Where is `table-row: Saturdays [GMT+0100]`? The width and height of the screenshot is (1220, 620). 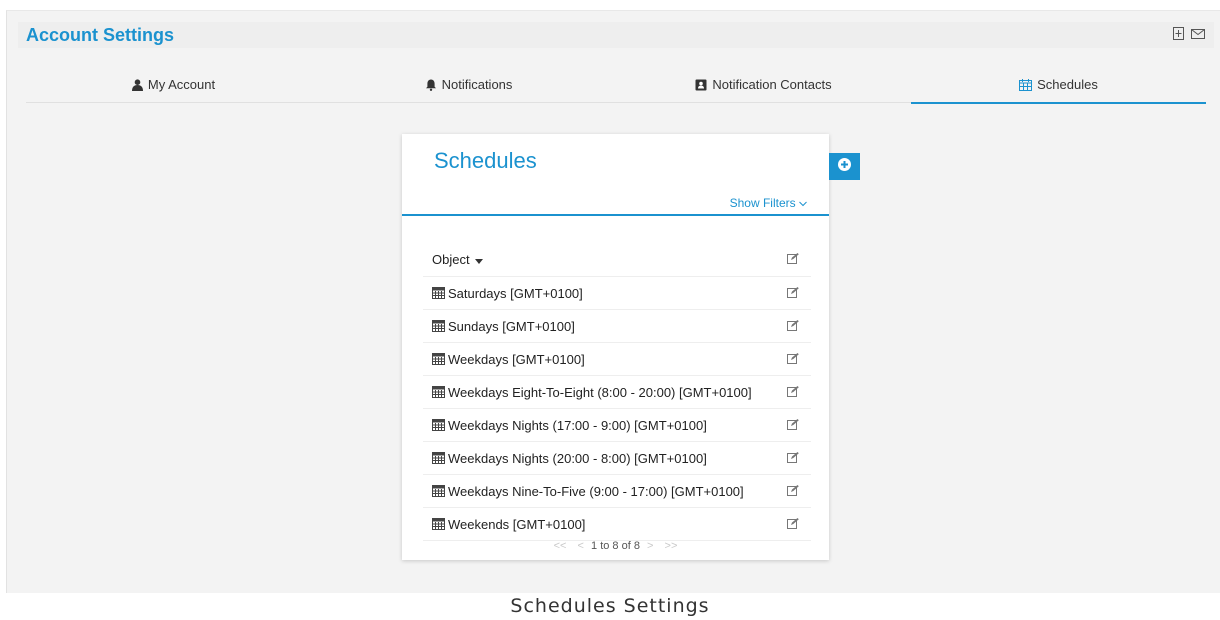
table-row: Saturdays [GMT+0100] is located at coordinates (617, 293).